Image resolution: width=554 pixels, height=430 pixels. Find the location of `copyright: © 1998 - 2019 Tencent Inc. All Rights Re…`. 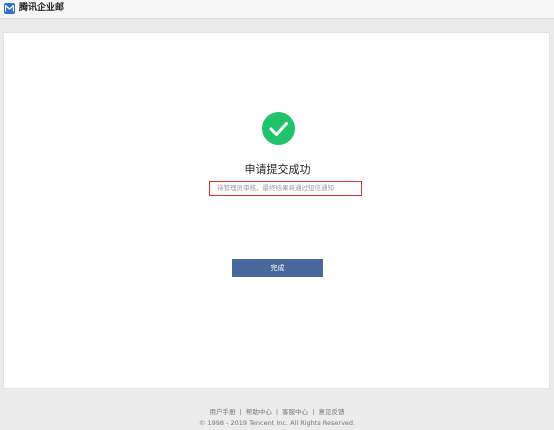

copyright: © 1998 - 2019 Tencent Inc. All Rights Re… is located at coordinates (277, 423).